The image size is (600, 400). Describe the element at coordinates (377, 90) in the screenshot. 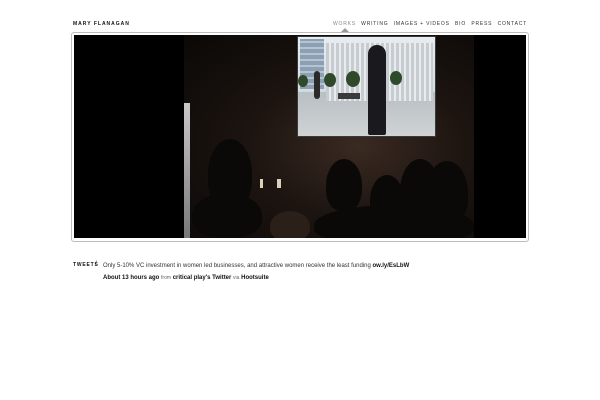

I see `screen-figure-main` at that location.